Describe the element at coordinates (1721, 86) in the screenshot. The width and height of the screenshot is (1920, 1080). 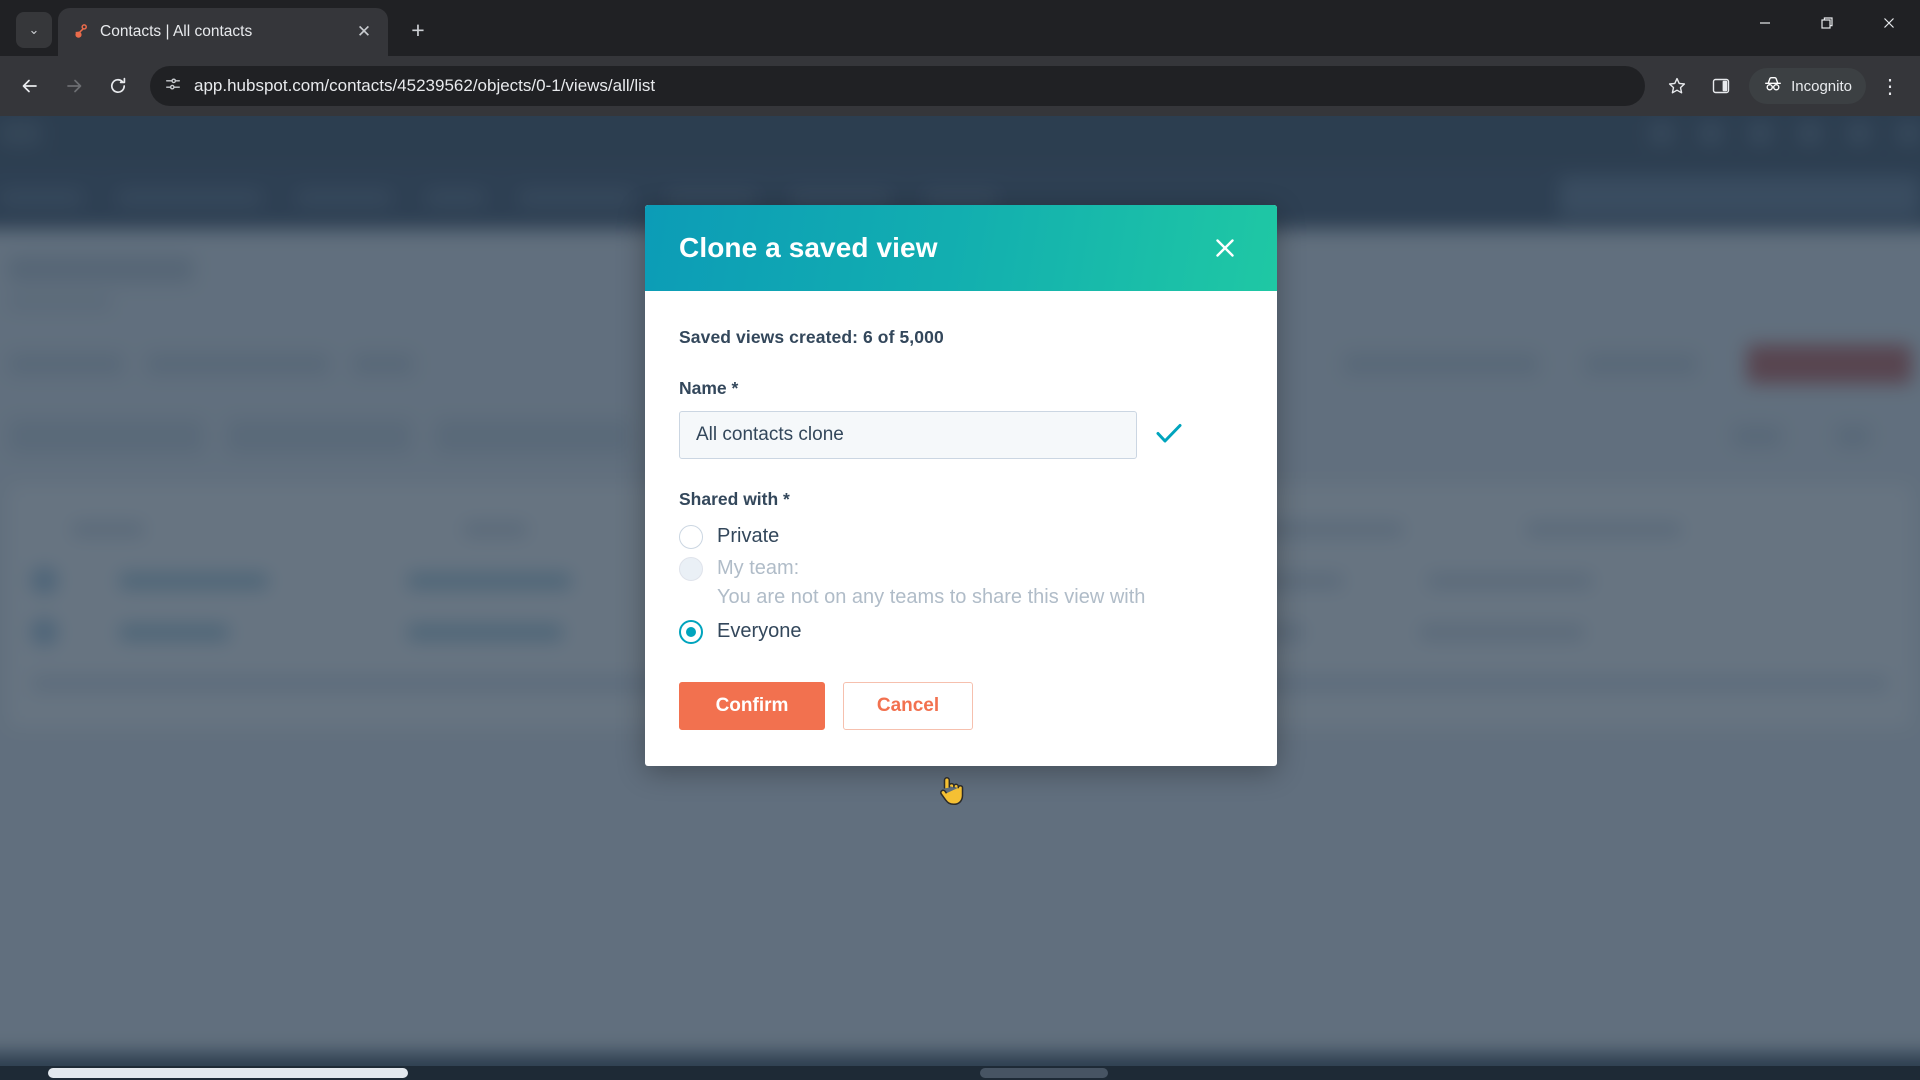
I see `side-panel-icon` at that location.